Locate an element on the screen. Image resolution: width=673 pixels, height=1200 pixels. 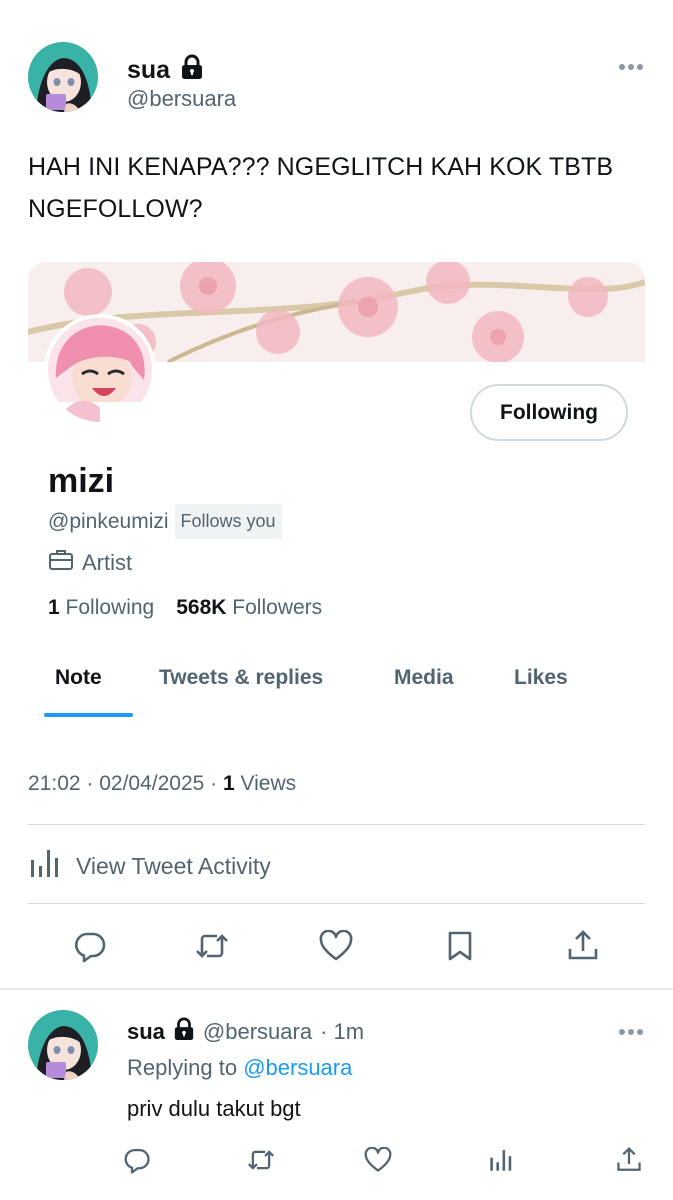
replying-prefix: Replying to is located at coordinates (185, 1067).